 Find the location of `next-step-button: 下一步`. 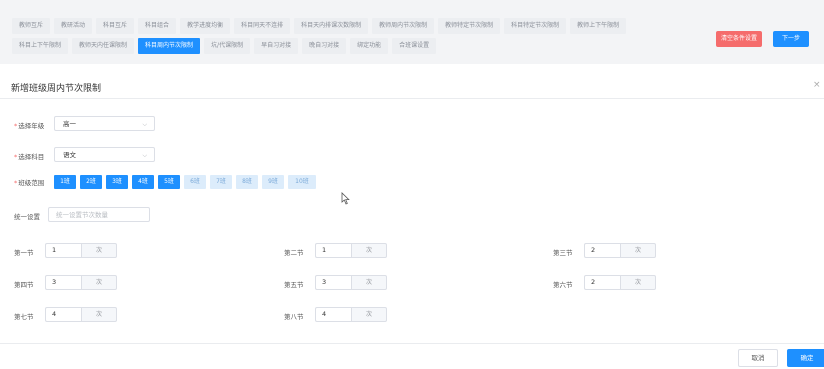

next-step-button: 下一步 is located at coordinates (791, 39).